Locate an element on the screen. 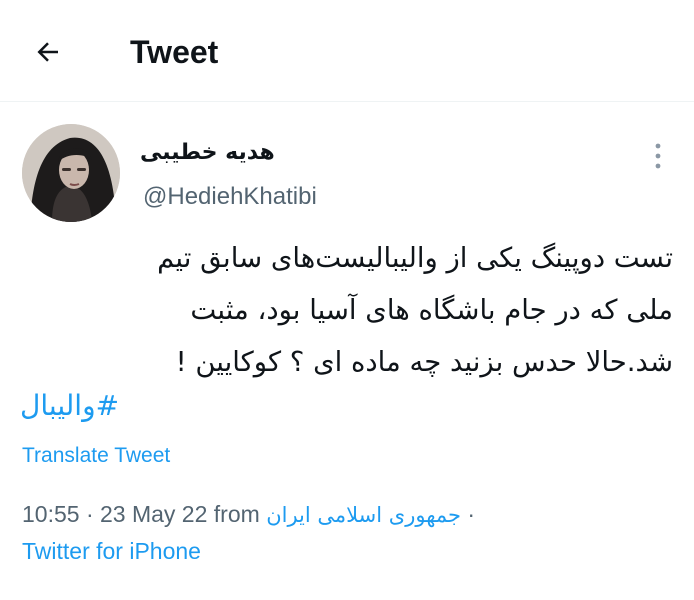  hashtag-link: #والیبال is located at coordinates (170, 406).